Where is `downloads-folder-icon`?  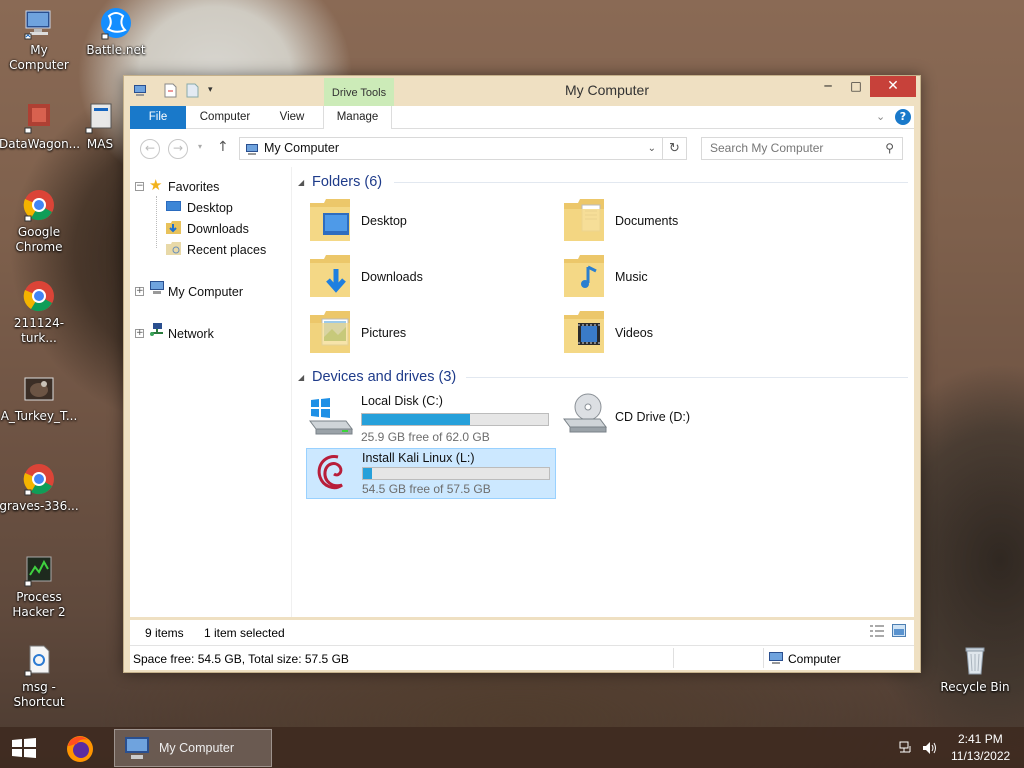 downloads-folder-icon is located at coordinates (173, 229).